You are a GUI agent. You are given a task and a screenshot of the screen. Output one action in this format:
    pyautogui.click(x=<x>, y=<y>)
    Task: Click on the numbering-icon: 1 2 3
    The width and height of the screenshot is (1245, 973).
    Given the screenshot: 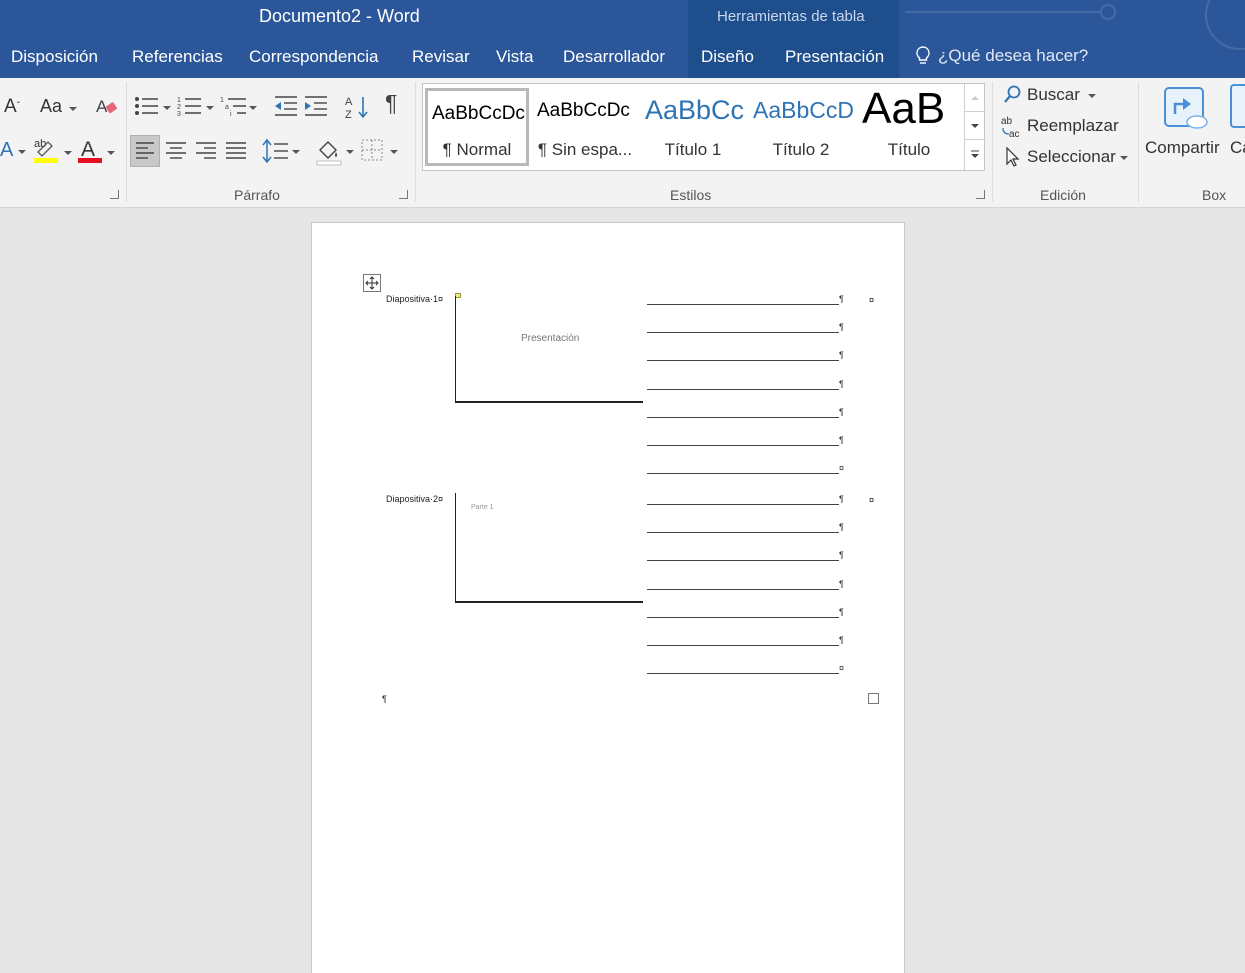 What is the action you would take?
    pyautogui.click(x=190, y=106)
    